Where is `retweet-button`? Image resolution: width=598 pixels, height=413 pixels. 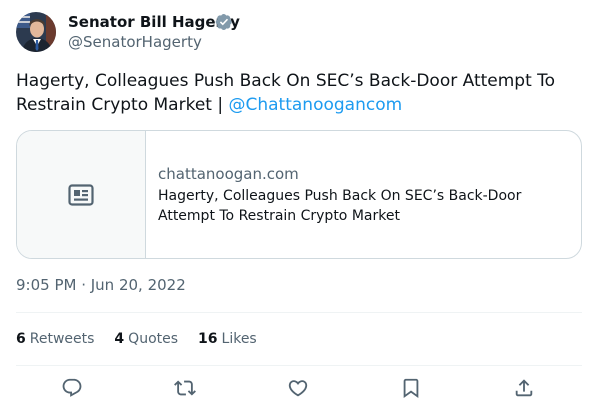
retweet-button is located at coordinates (186, 389).